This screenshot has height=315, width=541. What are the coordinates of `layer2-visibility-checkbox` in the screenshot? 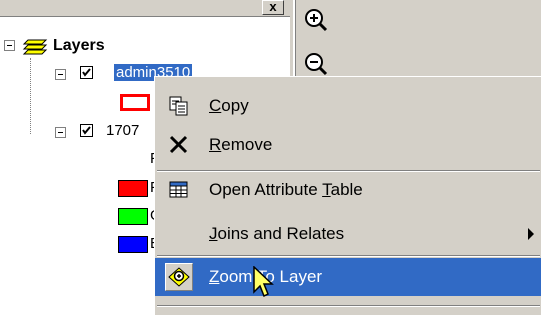 It's located at (86, 130).